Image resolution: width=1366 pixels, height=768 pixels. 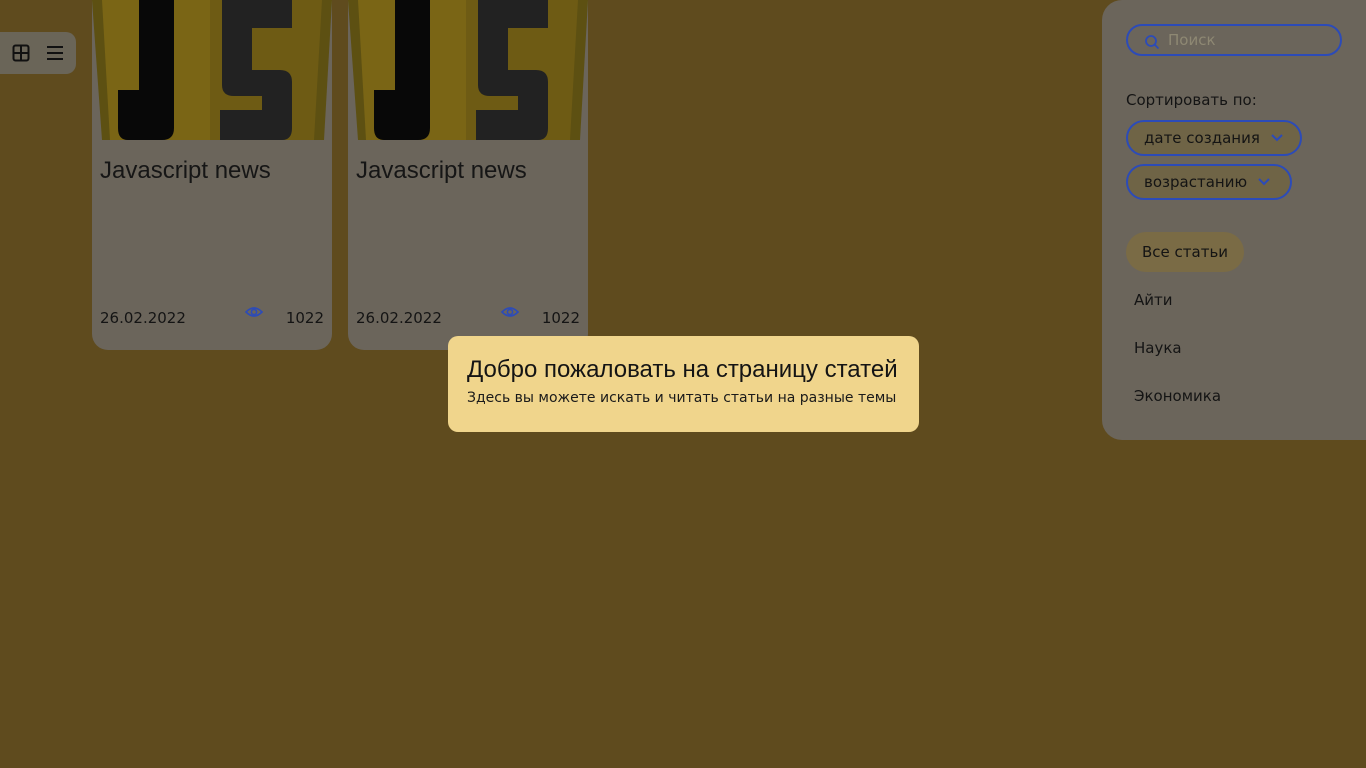 I want to click on sort-order-select: возрастанию, so click(x=1209, y=182).